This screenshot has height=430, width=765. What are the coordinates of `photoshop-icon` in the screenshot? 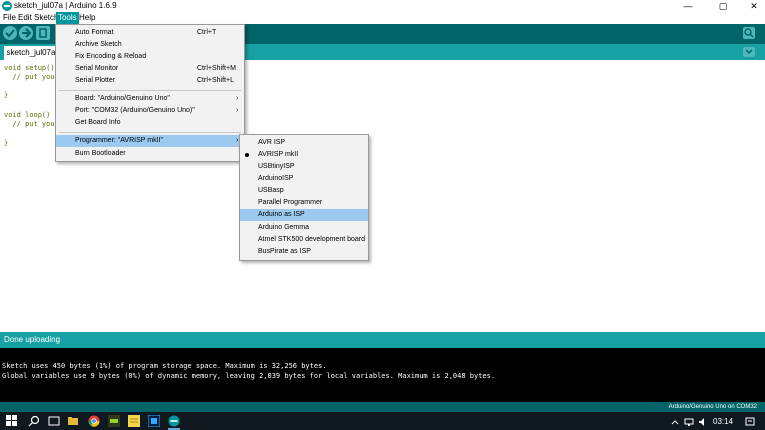 It's located at (154, 421).